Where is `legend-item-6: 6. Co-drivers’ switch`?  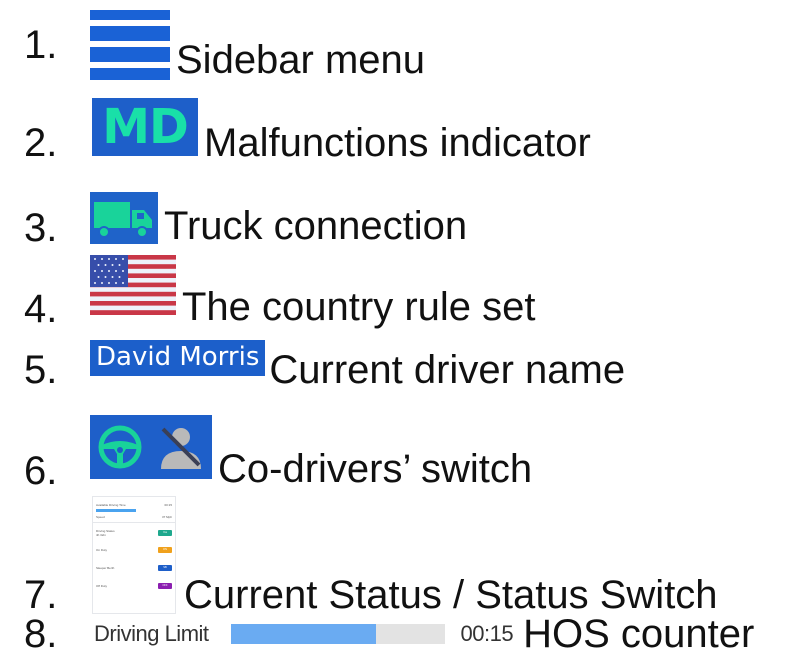
legend-item-6: 6. Co-drivers’ switch is located at coordinates (266, 453).